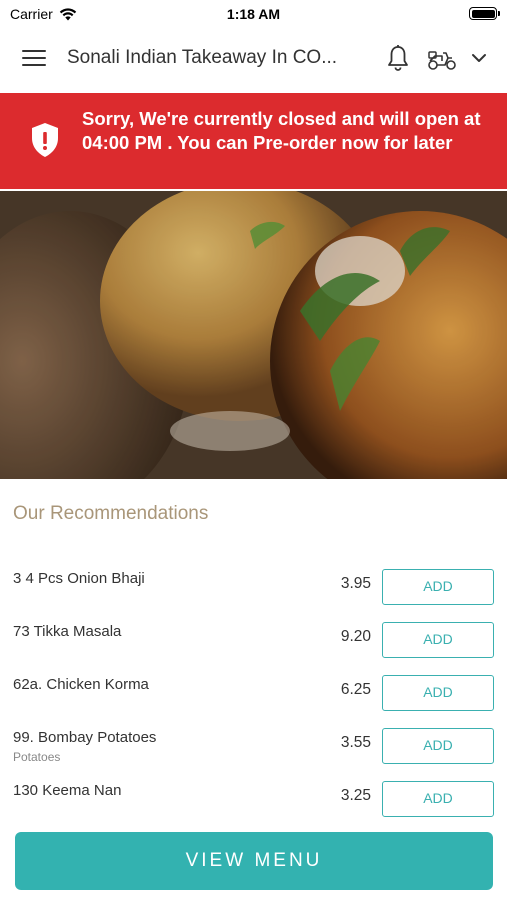 The width and height of the screenshot is (507, 900). I want to click on list-item: 99. Bombay Potatoes Potatoes 3.55 ADD, so click(253, 745).